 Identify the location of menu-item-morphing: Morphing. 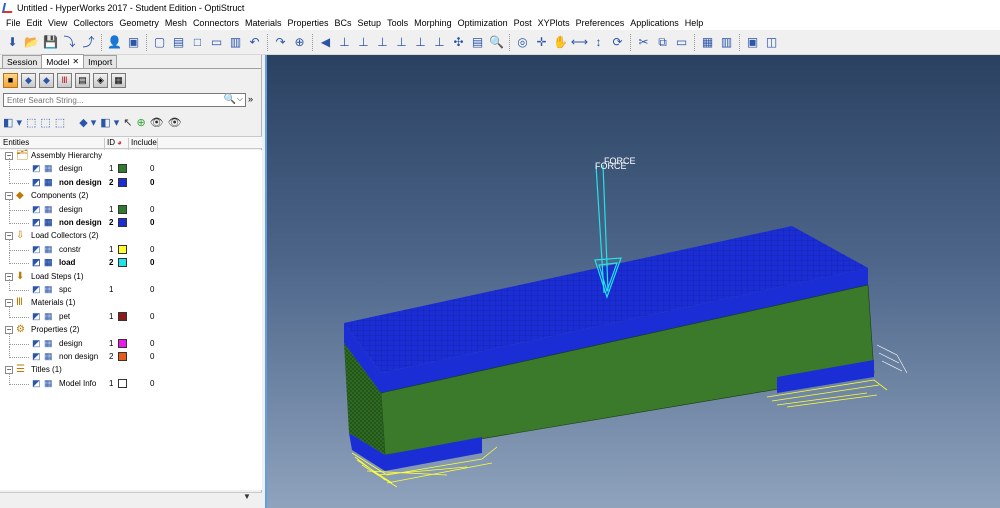
(434, 23).